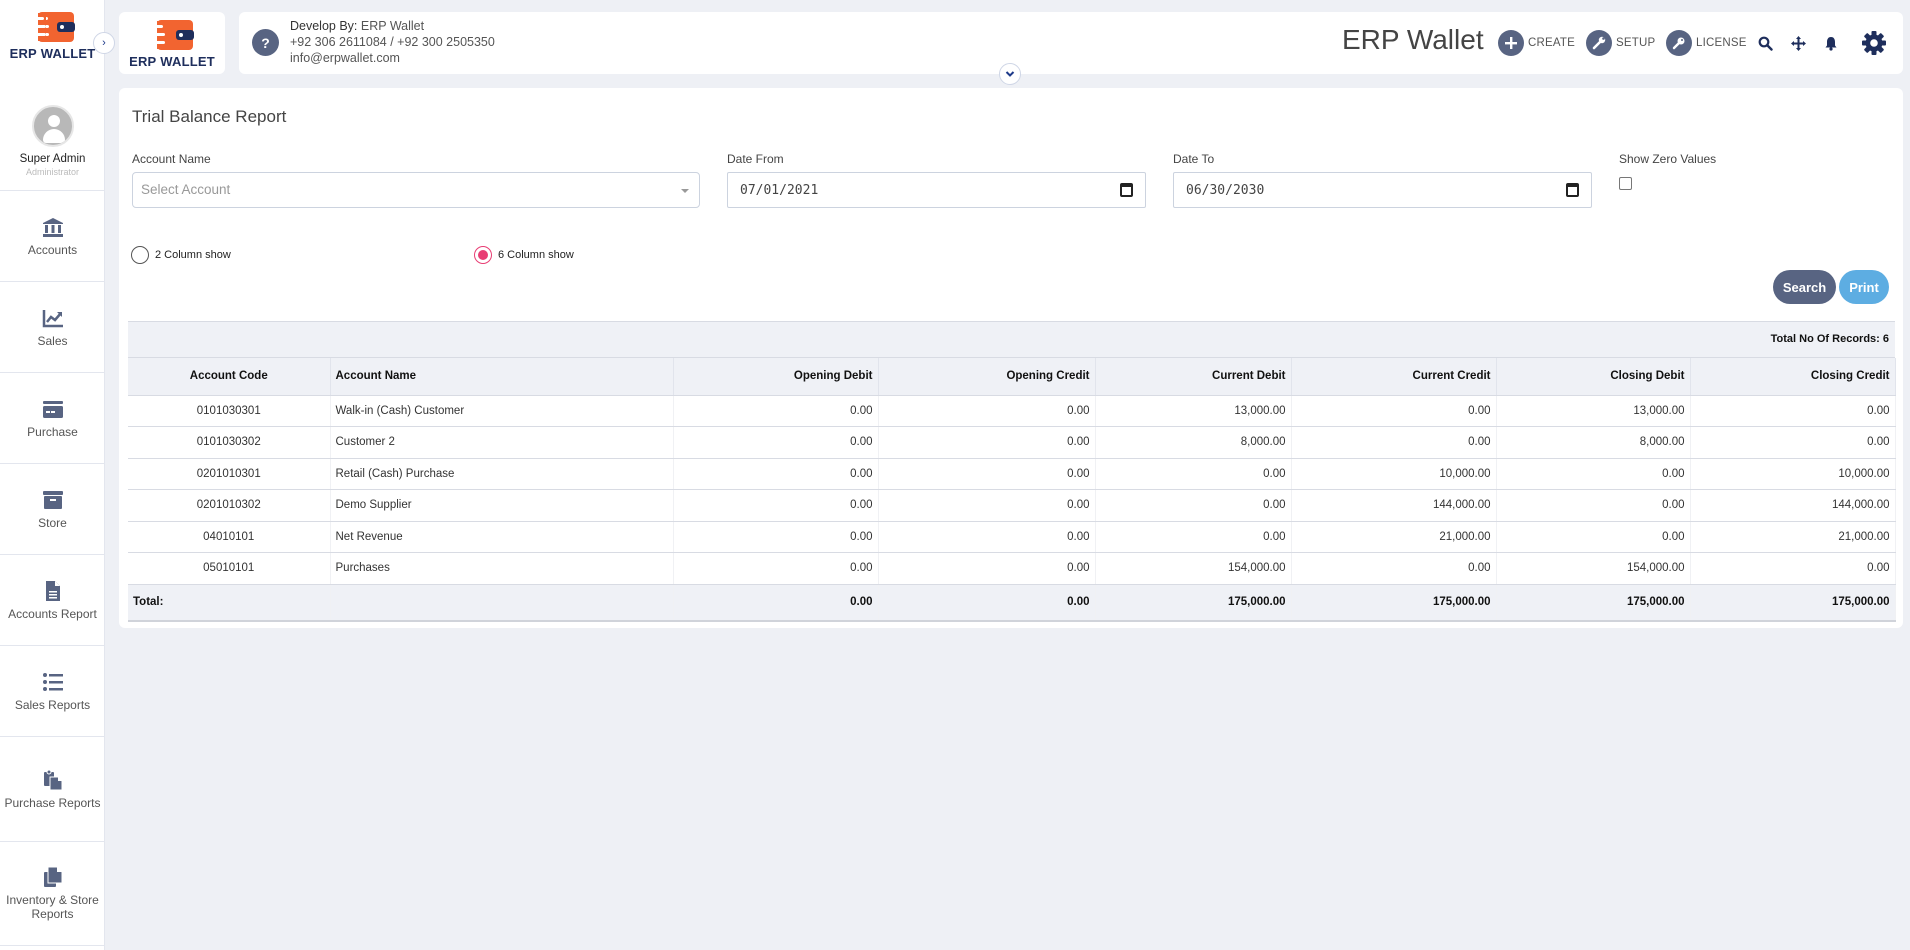 This screenshot has height=950, width=1910. Describe the element at coordinates (1593, 568) in the screenshot. I see `cell-closing-debit: 154,000.00` at that location.